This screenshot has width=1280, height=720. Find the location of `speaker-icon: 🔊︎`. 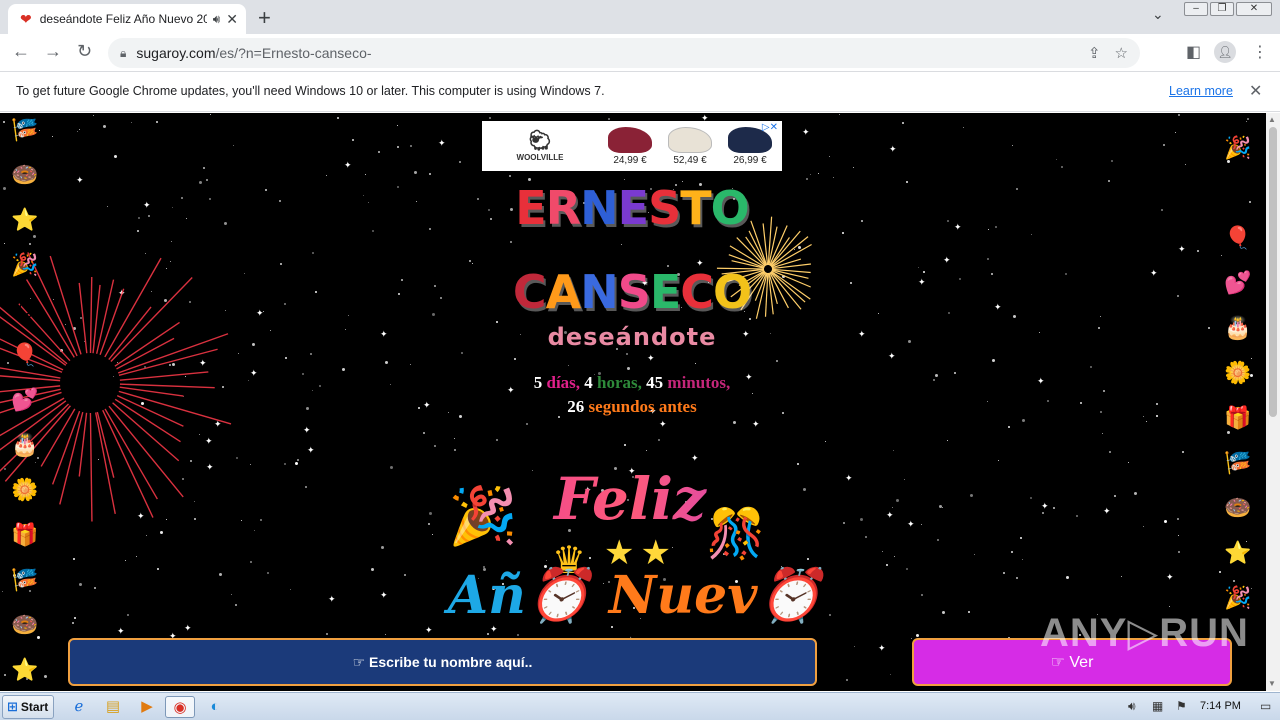

speaker-icon: 🔊︎ is located at coordinates (217, 19).